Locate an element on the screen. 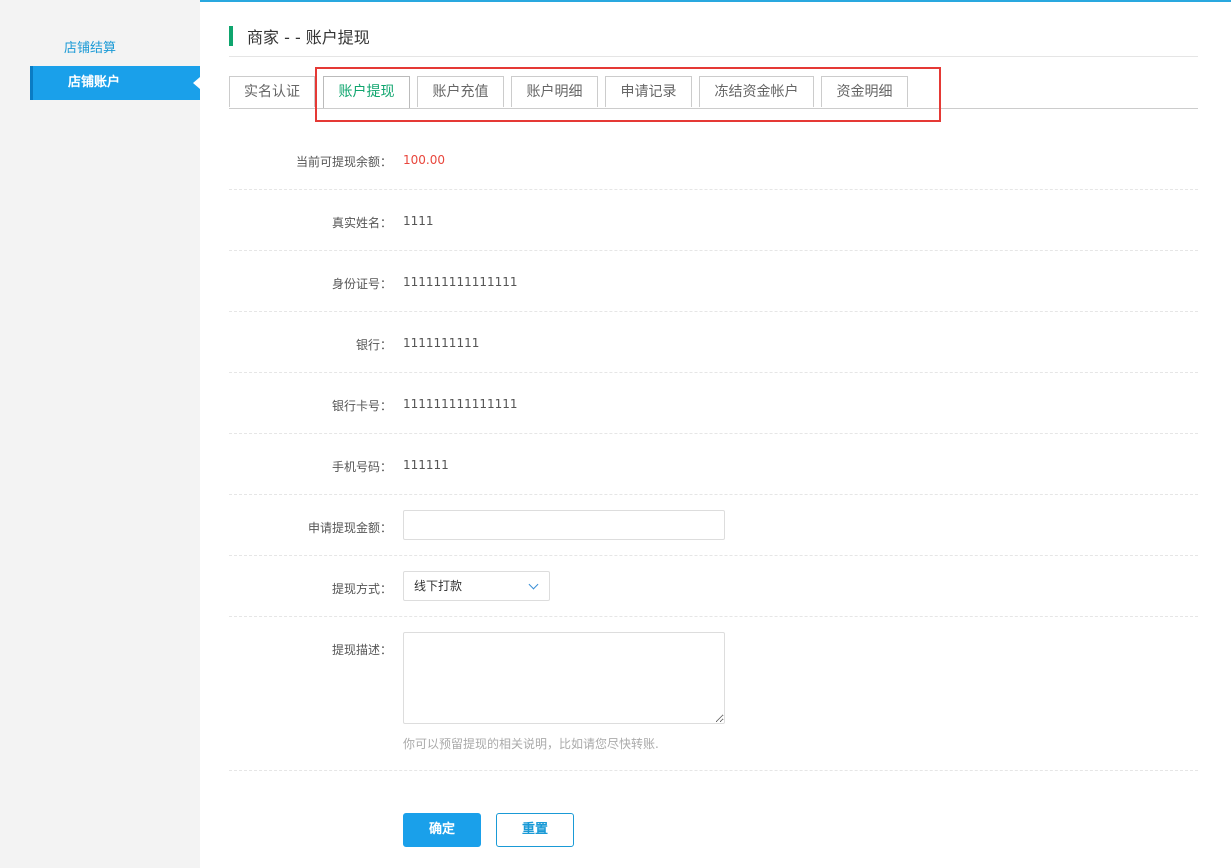 This screenshot has width=1231, height=868. description-row: 提现描述： 你可以预留提现的相关说明，比如请您尽快转账. is located at coordinates (713, 693).